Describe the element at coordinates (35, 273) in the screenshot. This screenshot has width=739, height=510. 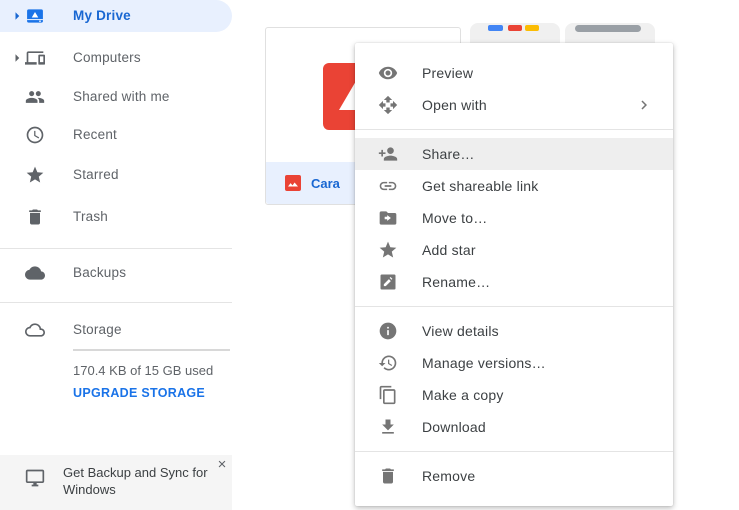
I see `cloud-filled-icon` at that location.